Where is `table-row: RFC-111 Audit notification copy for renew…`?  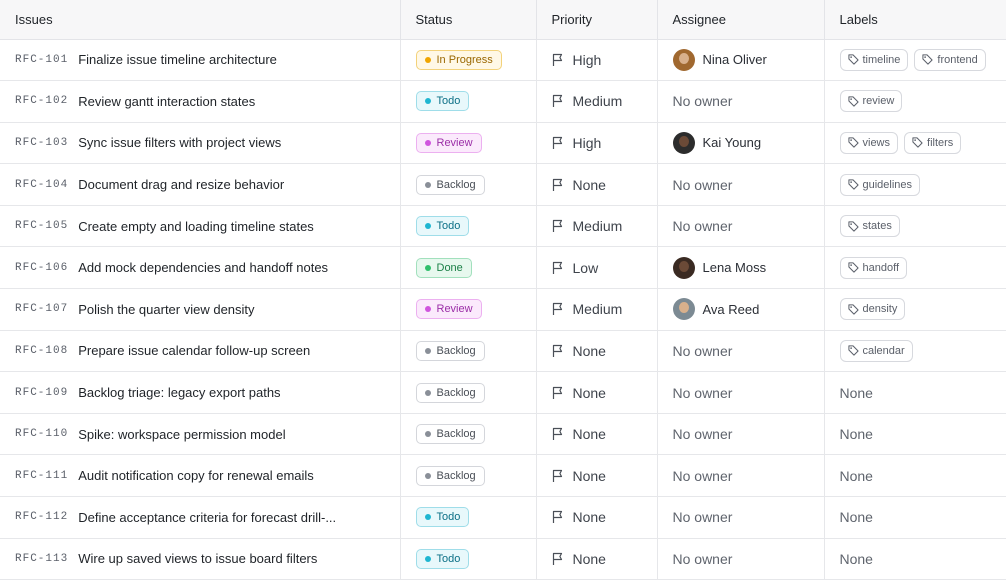 table-row: RFC-111 Audit notification copy for renew… is located at coordinates (503, 476).